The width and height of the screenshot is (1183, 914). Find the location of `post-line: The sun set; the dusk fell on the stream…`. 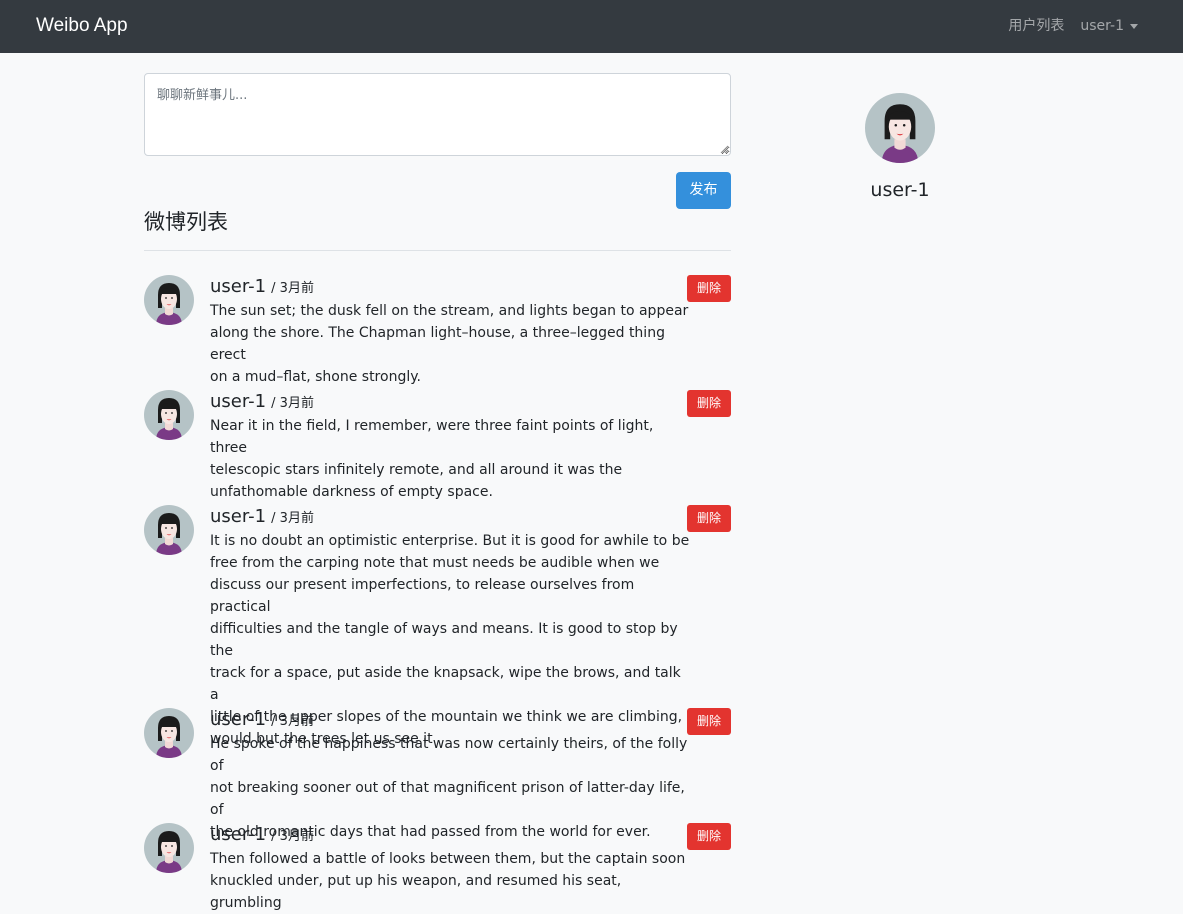

post-line: The sun set; the dusk fell on the stream… is located at coordinates (449, 311).